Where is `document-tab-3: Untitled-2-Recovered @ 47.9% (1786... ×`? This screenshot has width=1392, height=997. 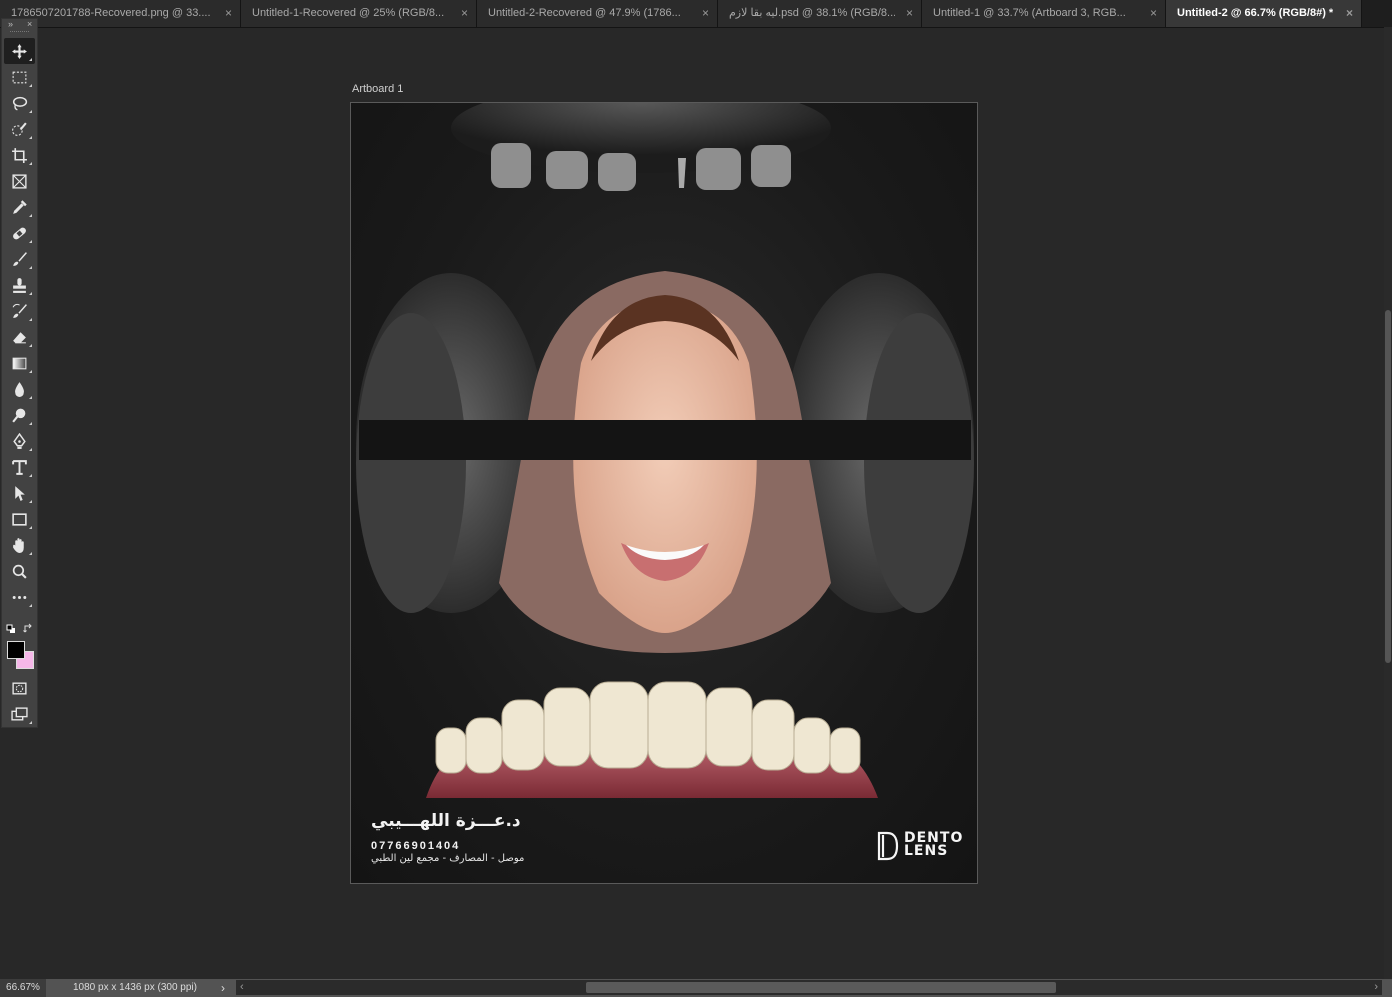
document-tab-3: Untitled-2-Recovered @ 47.9% (1786... × is located at coordinates (597, 13).